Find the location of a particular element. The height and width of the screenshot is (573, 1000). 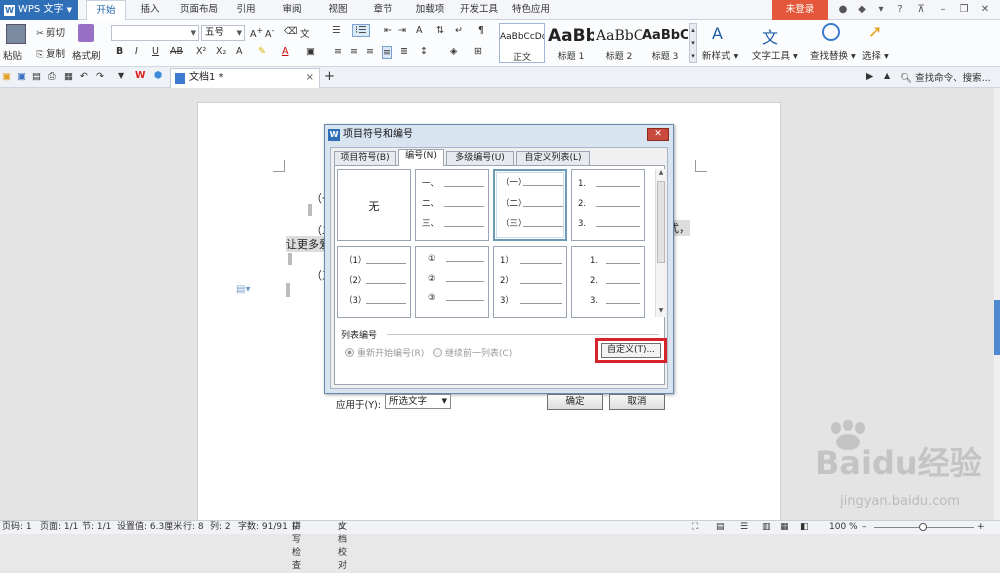

style-heading1: AaBb 标题 1 is located at coordinates (571, 43).